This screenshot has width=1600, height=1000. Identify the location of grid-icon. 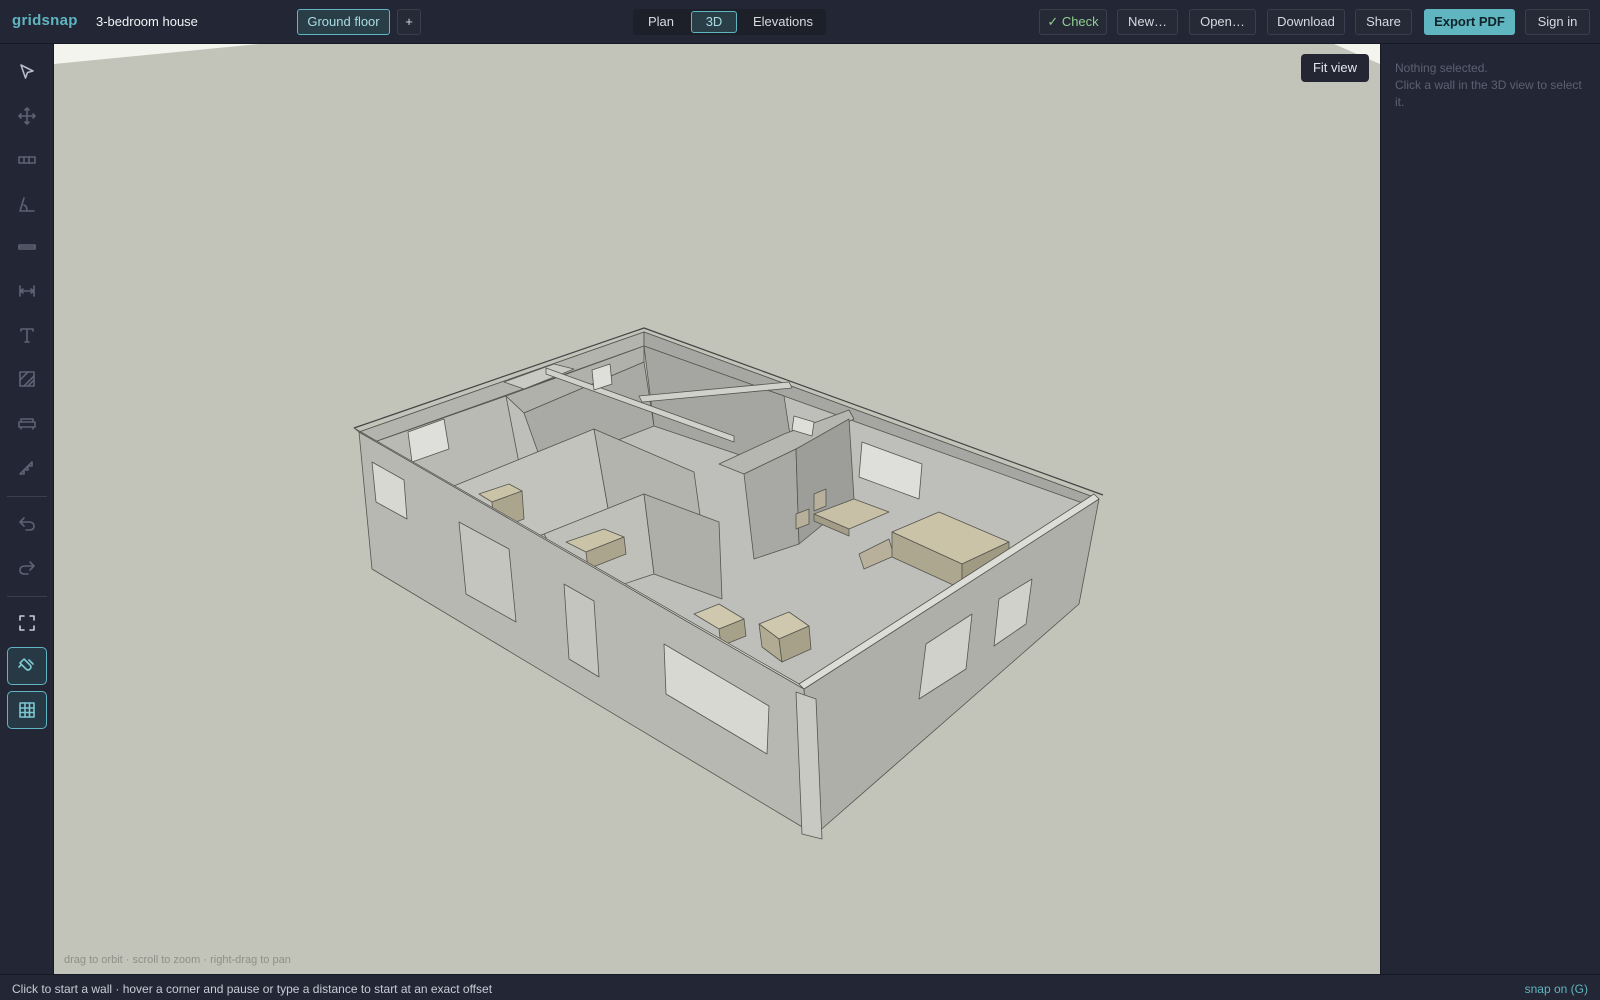
(27, 710).